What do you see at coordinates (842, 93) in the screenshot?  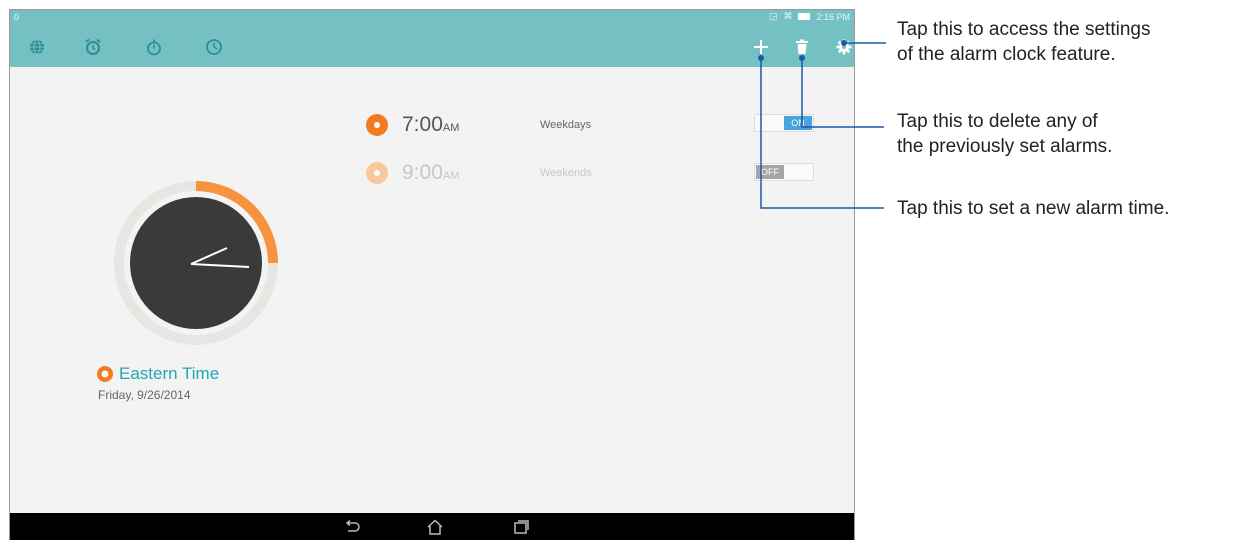 I see `delete-callout-line` at bounding box center [842, 93].